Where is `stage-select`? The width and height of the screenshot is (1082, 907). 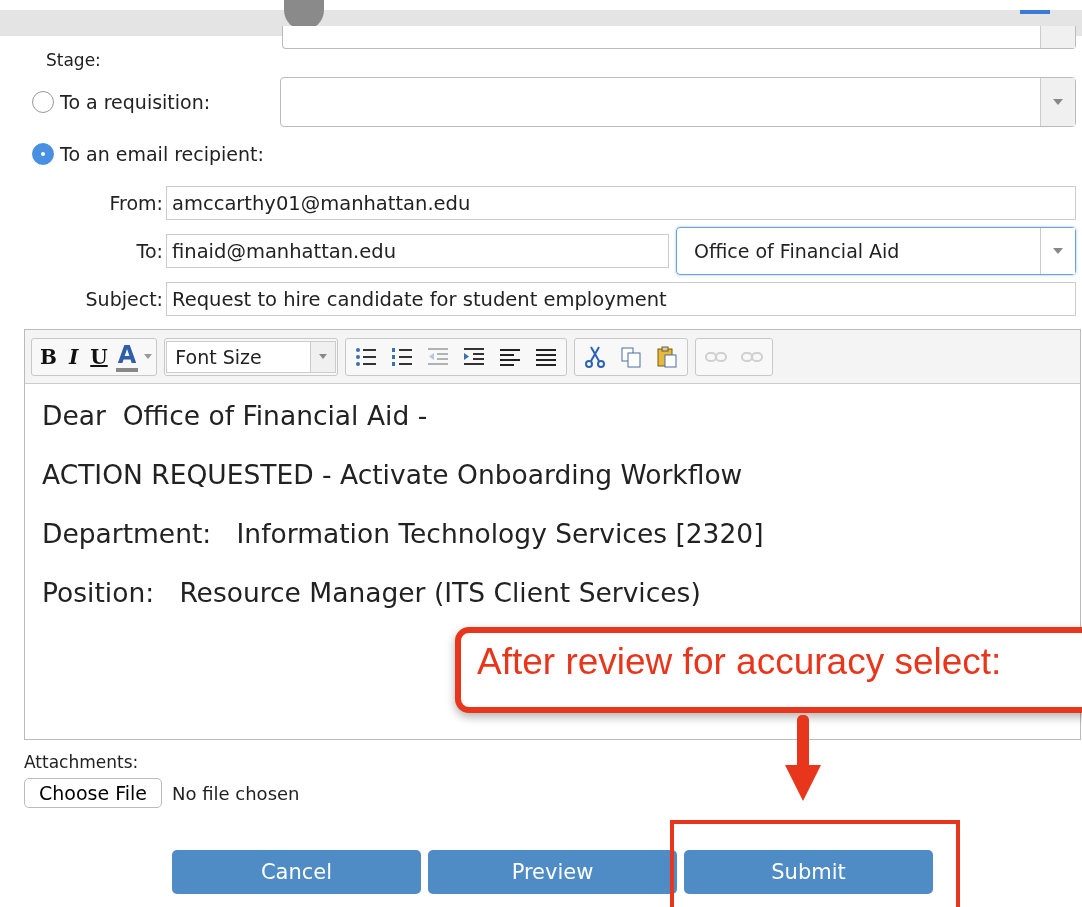 stage-select is located at coordinates (679, 37).